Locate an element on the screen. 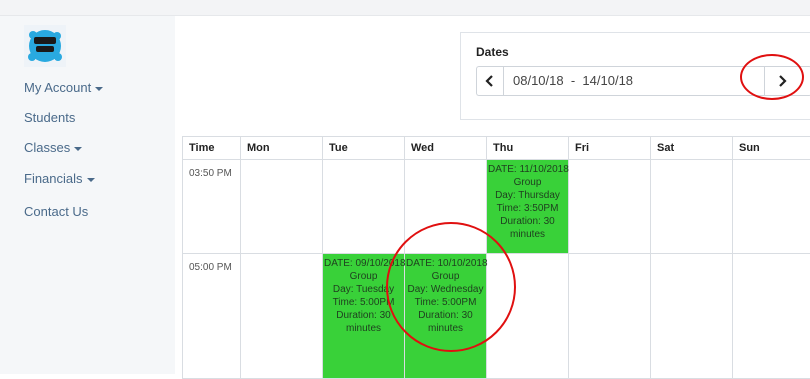 The width and height of the screenshot is (810, 379). previous-week-button is located at coordinates (490, 81).